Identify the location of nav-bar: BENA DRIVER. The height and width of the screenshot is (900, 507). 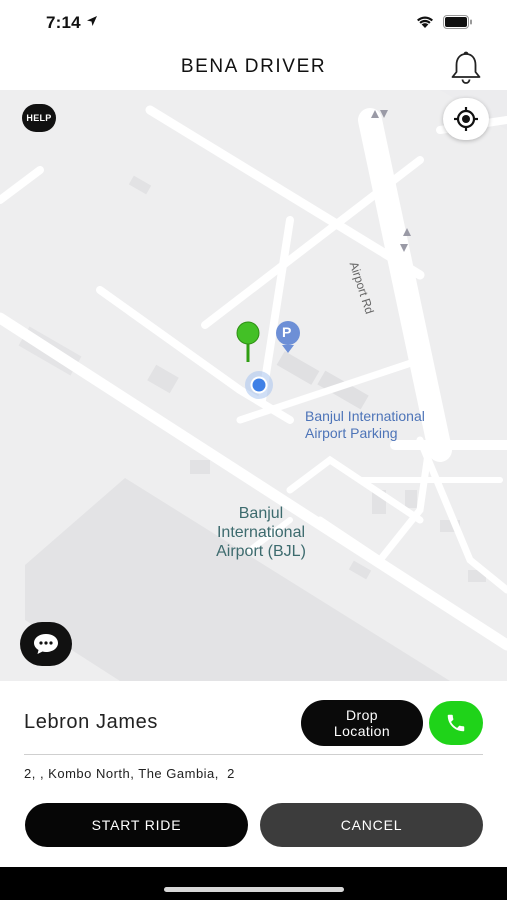
(253, 68).